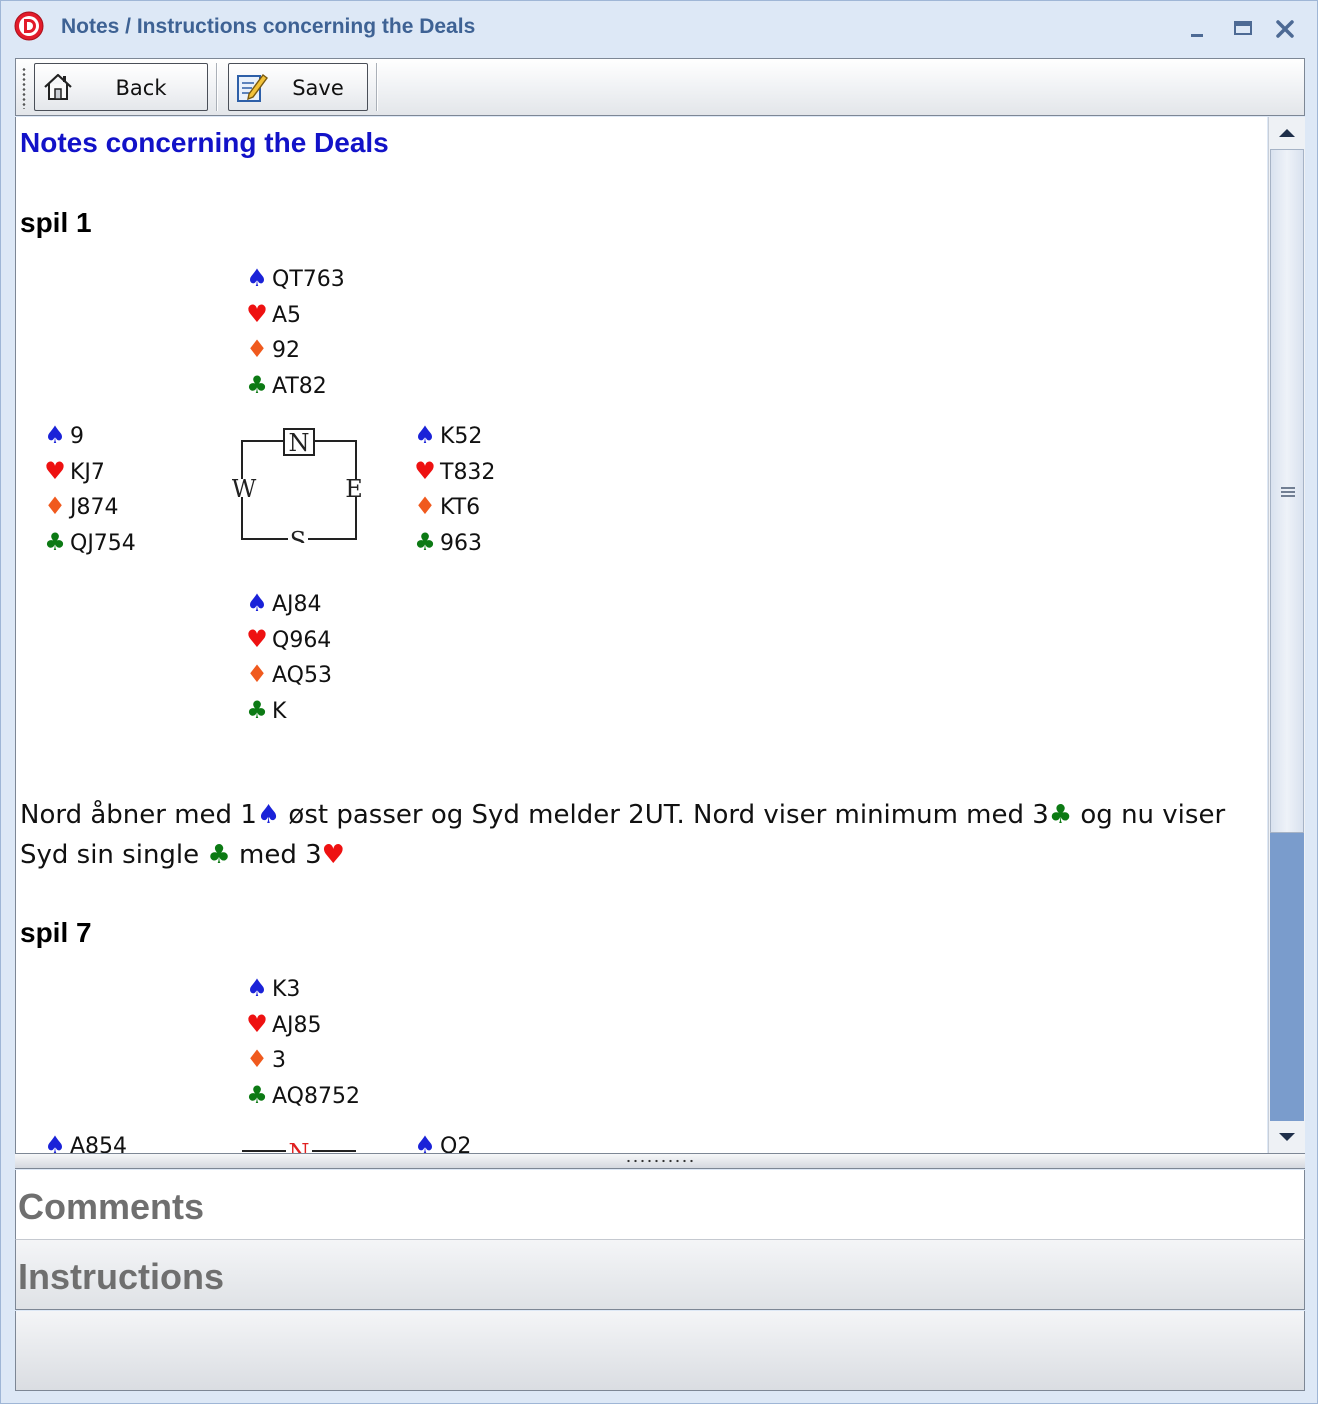  I want to click on grip-lines-icon, so click(1288, 492).